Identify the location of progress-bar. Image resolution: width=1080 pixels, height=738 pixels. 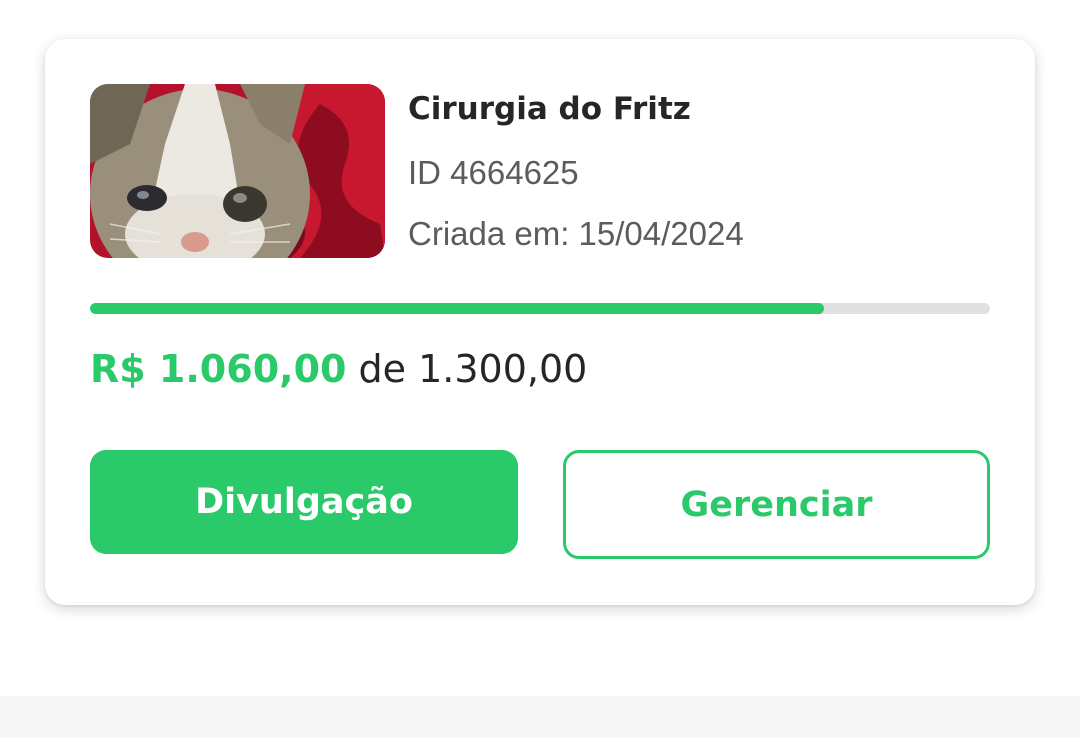
(540, 308).